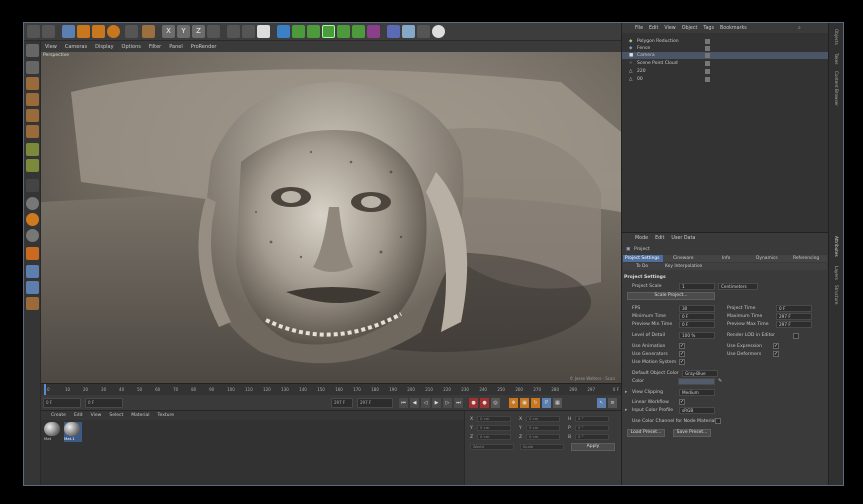 This screenshot has height=504, width=863. Describe the element at coordinates (810, 258) in the screenshot. I see `tab-referencing: Referencing` at that location.